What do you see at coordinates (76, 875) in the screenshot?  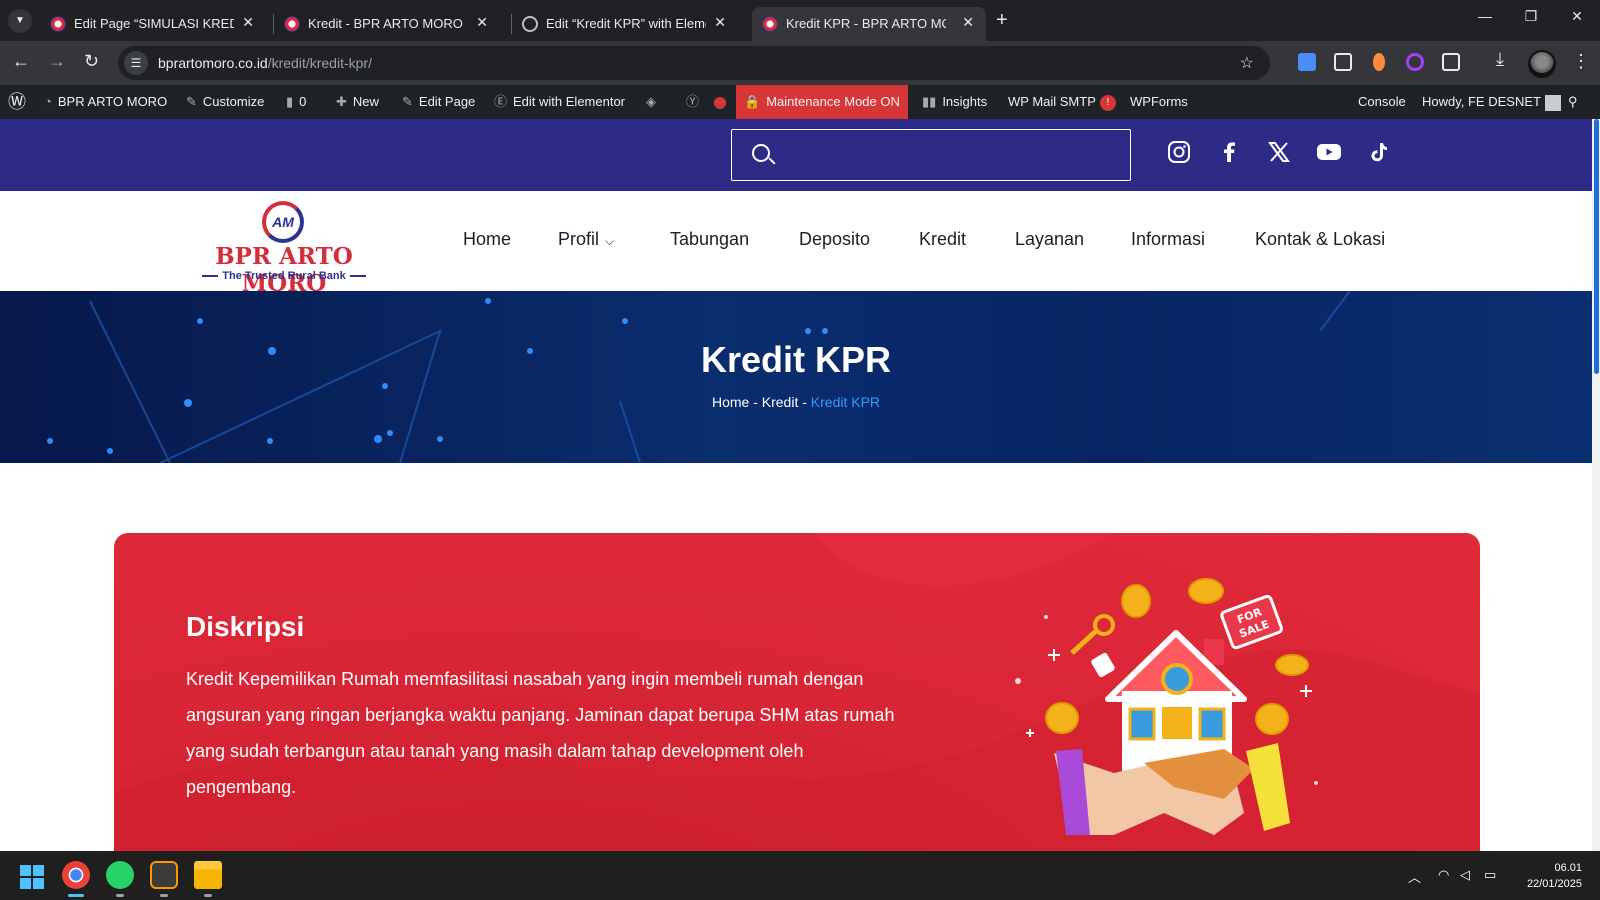 I see `chrome-taskbar-icon` at bounding box center [76, 875].